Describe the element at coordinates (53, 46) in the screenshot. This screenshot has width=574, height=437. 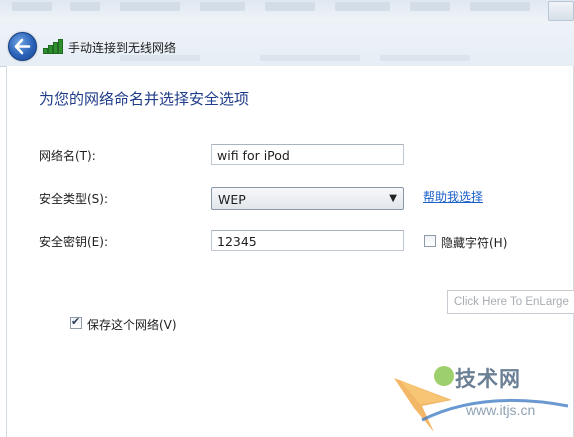
I see `wireless-signal-icon` at that location.